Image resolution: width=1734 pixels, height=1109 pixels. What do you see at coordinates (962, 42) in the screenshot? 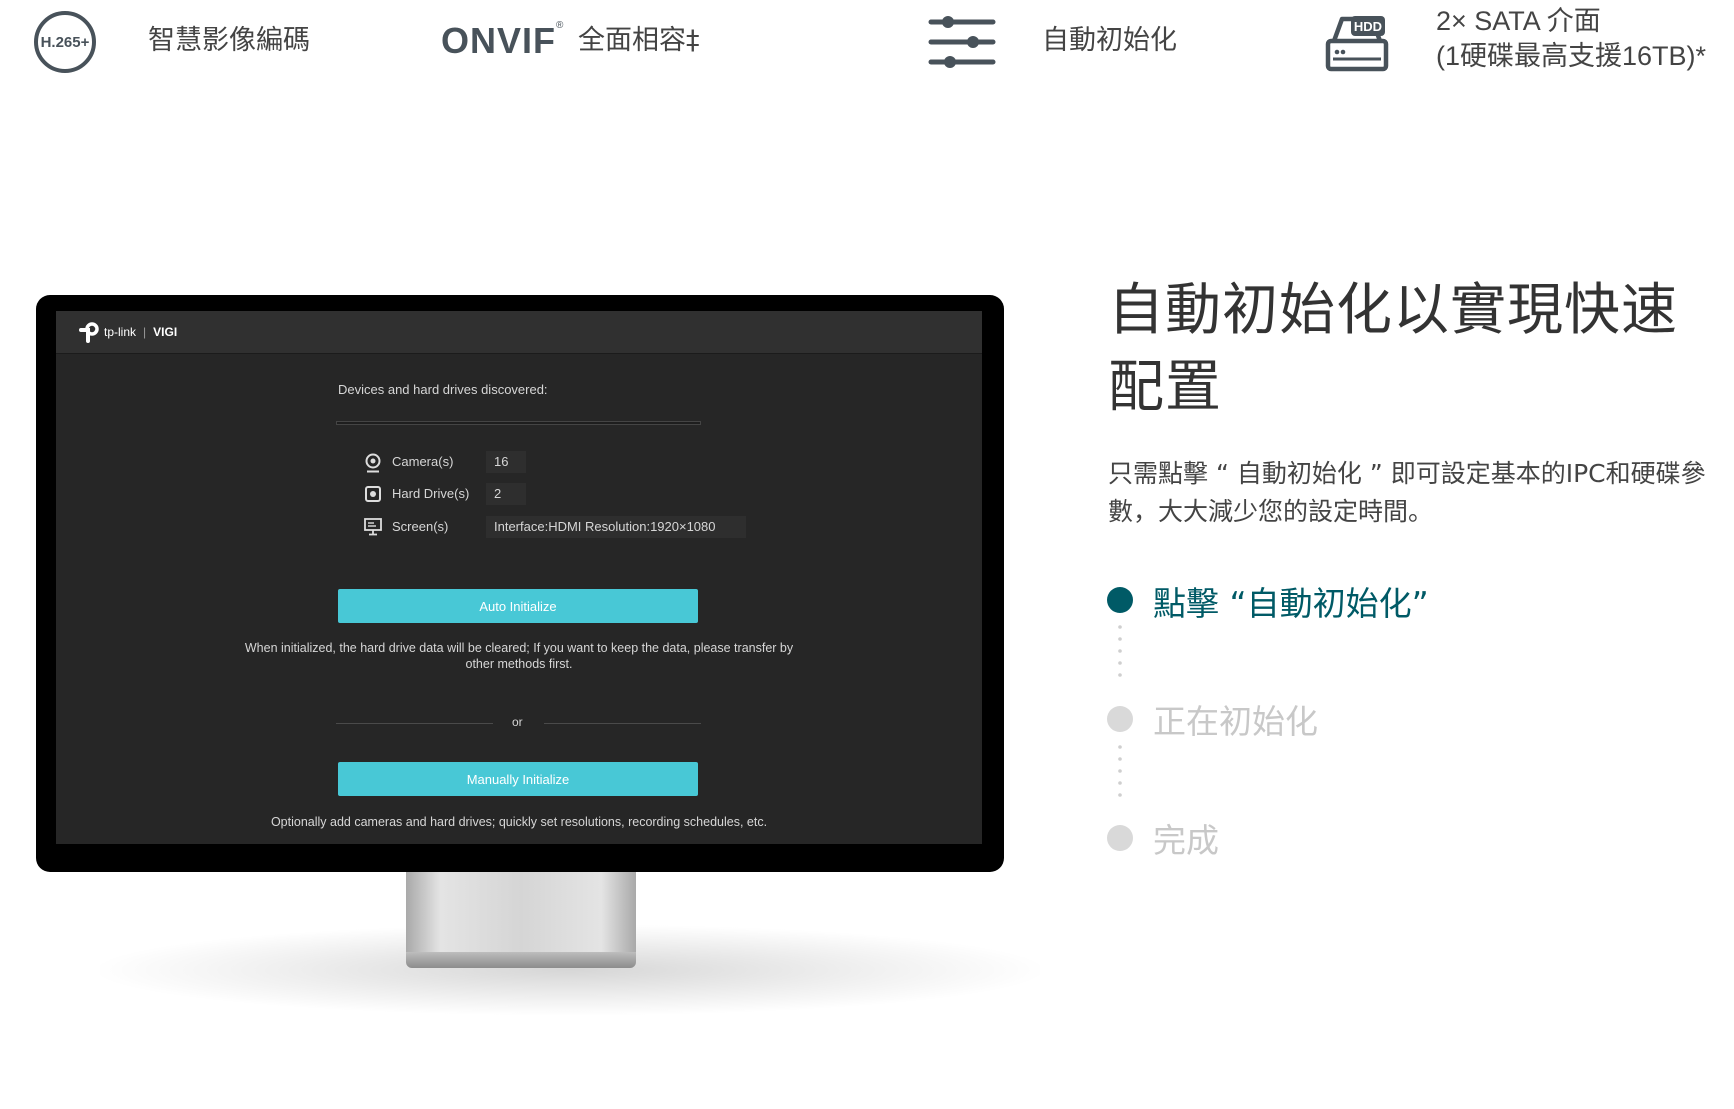
I see `sliders-icon` at bounding box center [962, 42].